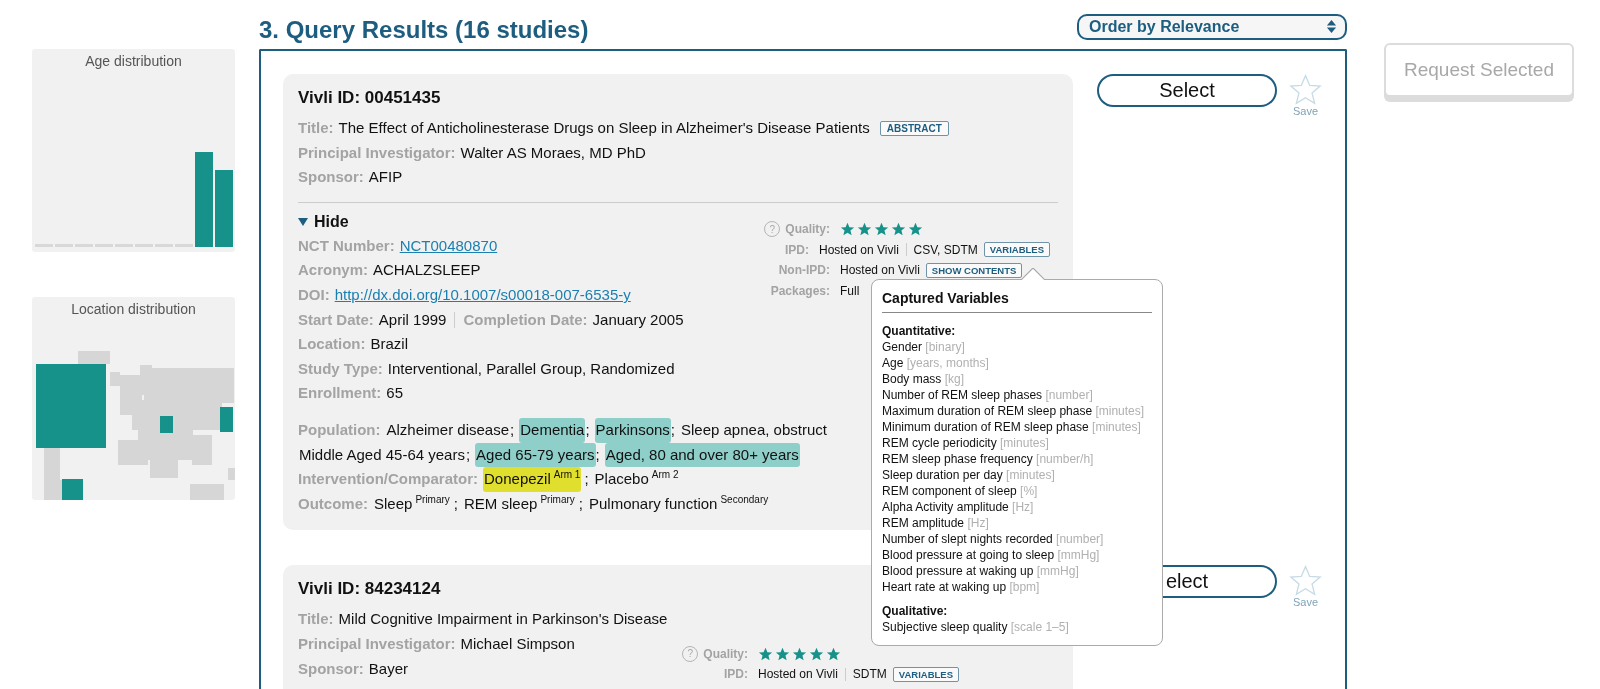 Image resolution: width=1600 pixels, height=689 pixels. Describe the element at coordinates (1014, 411) in the screenshot. I see `variable-item: Maximum duration of REM sleep phase [minutes]` at that location.